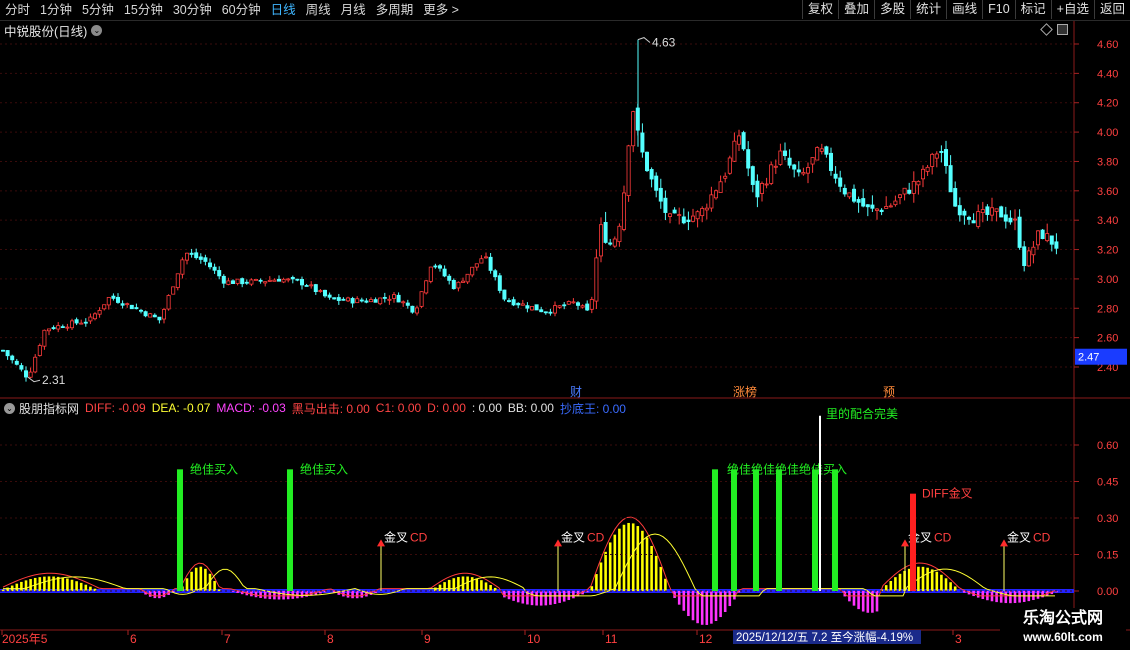 This screenshot has width=1130, height=650. Describe the element at coordinates (25, 639) in the screenshot. I see `time-label-0: 2025年5` at that location.